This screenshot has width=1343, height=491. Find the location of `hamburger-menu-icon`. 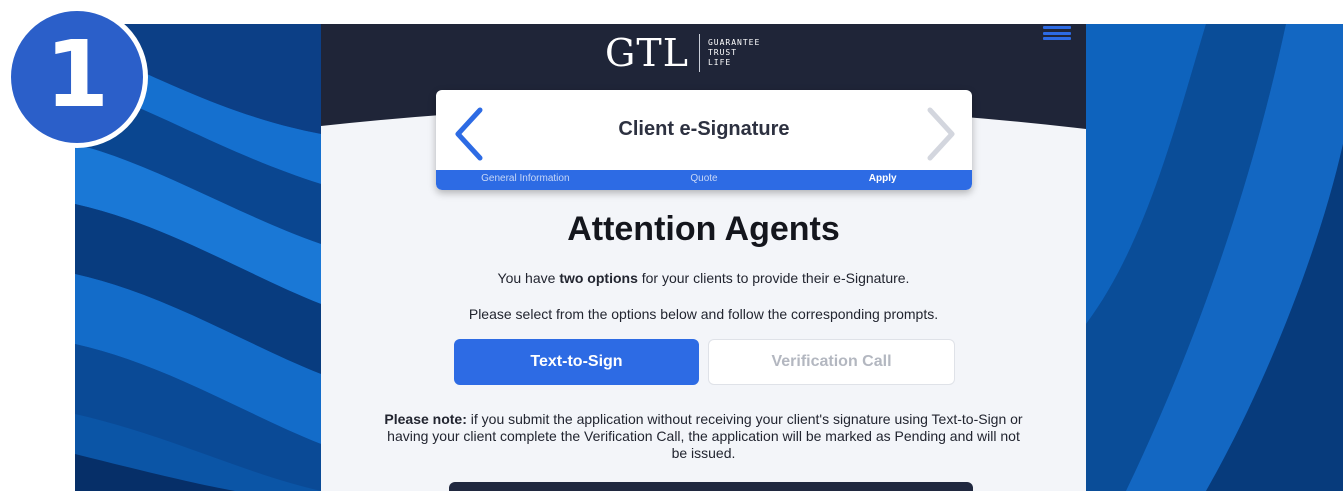

hamburger-menu-icon is located at coordinates (1057, 33).